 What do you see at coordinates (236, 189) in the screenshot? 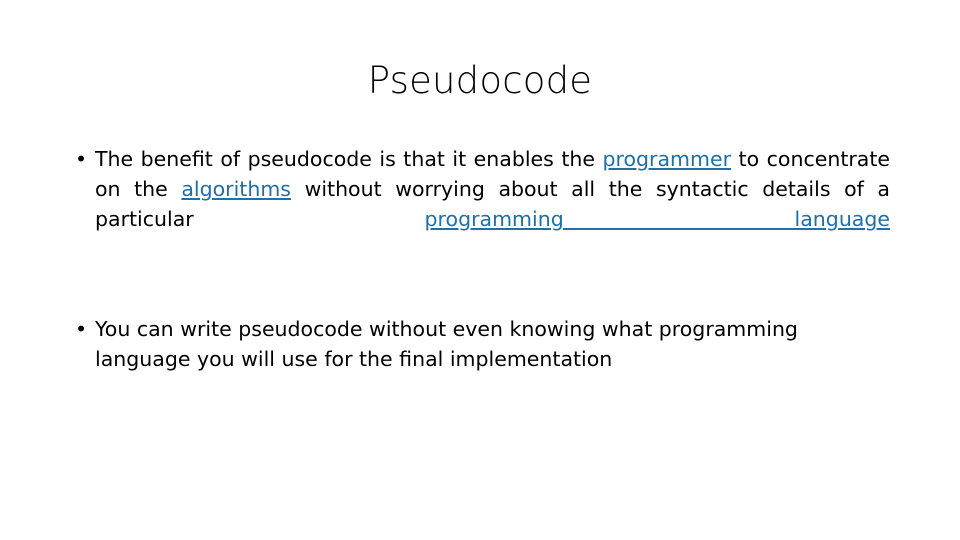
I see `link-algorithms: algorithms` at bounding box center [236, 189].